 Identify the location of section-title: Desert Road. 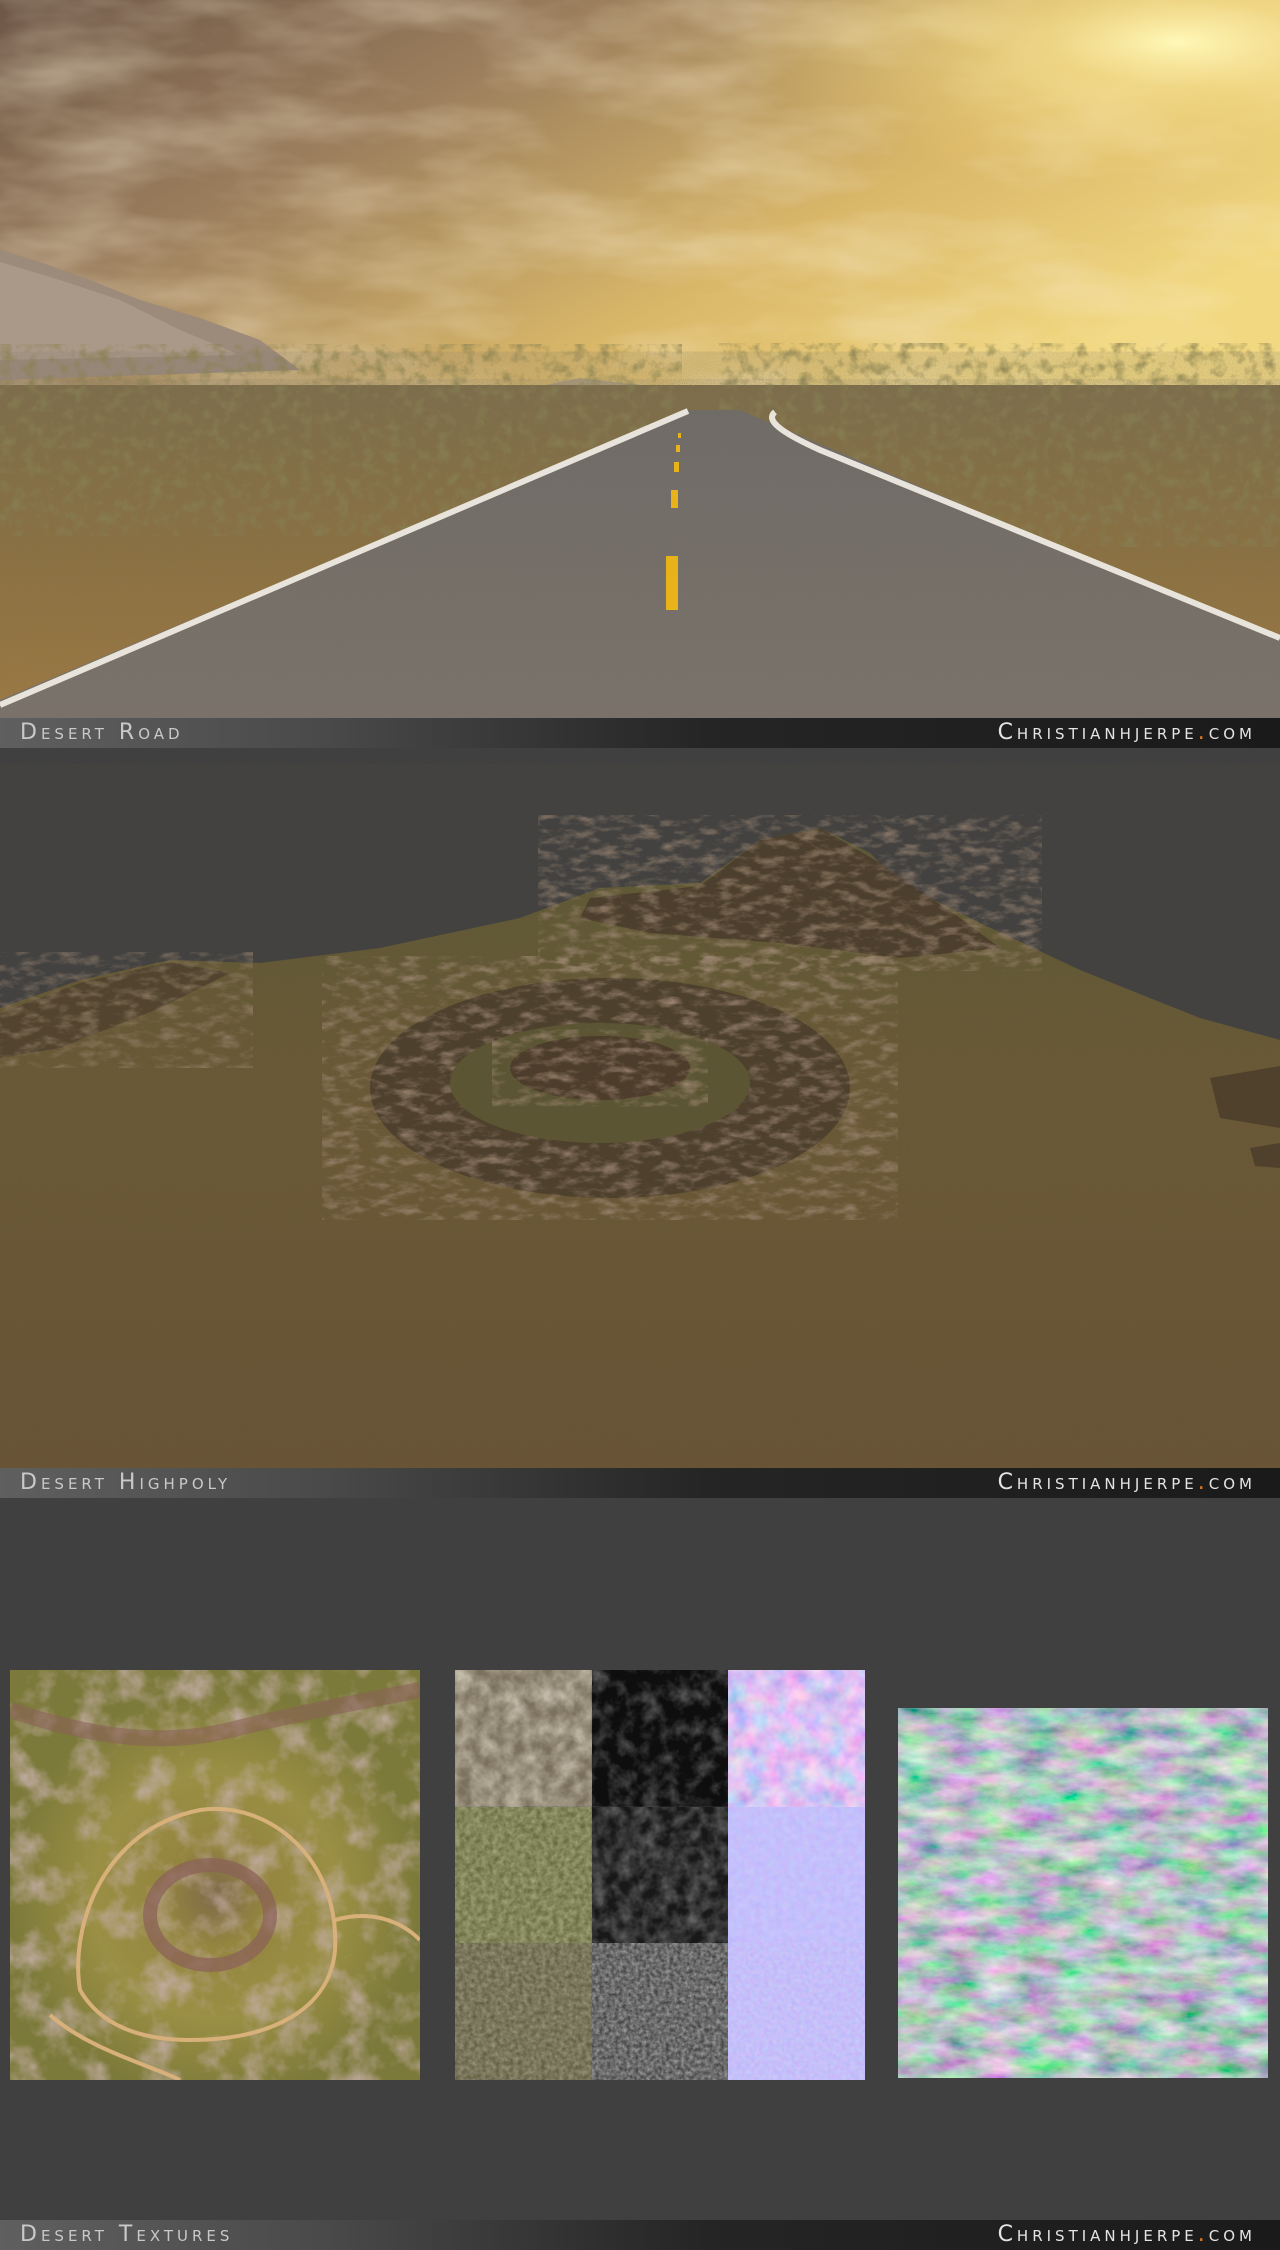
(102, 732).